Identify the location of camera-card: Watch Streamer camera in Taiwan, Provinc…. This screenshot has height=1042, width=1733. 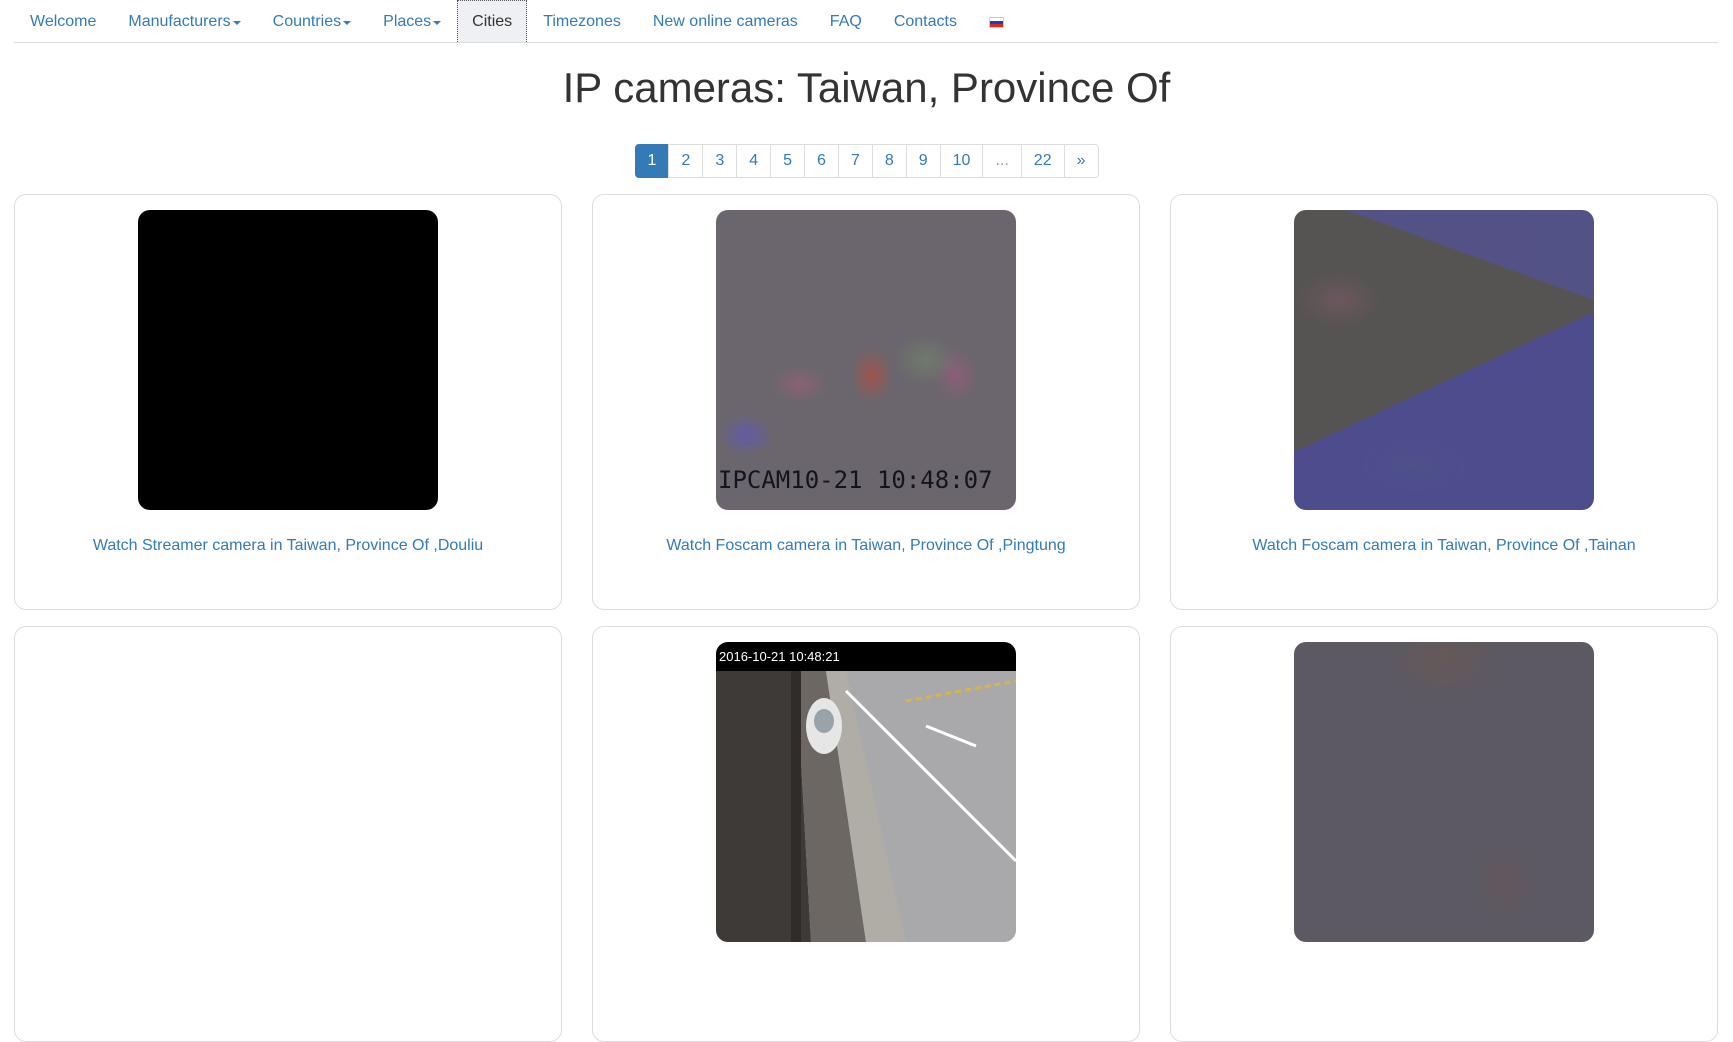
(288, 402).